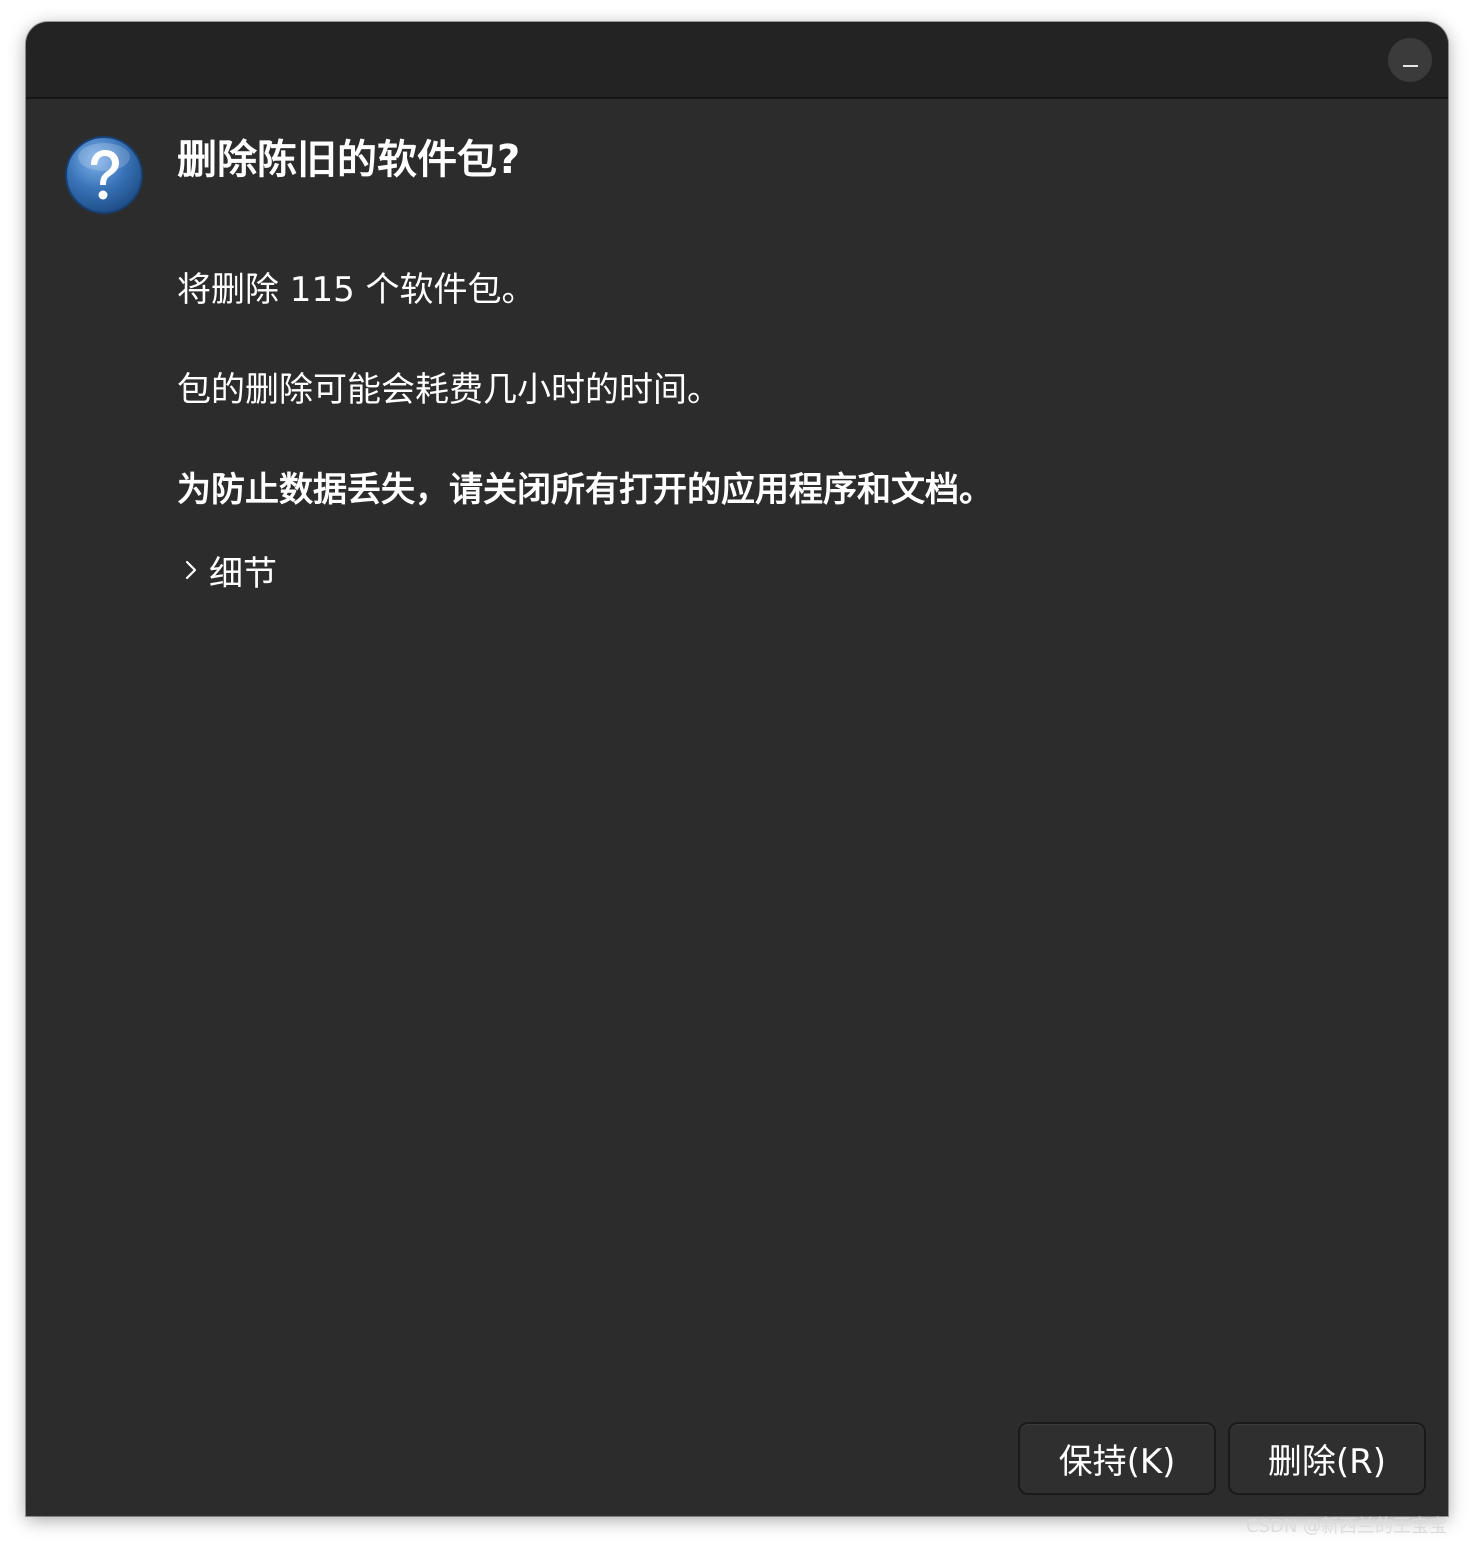  Describe the element at coordinates (243, 573) in the screenshot. I see `details-label: 细节` at that location.